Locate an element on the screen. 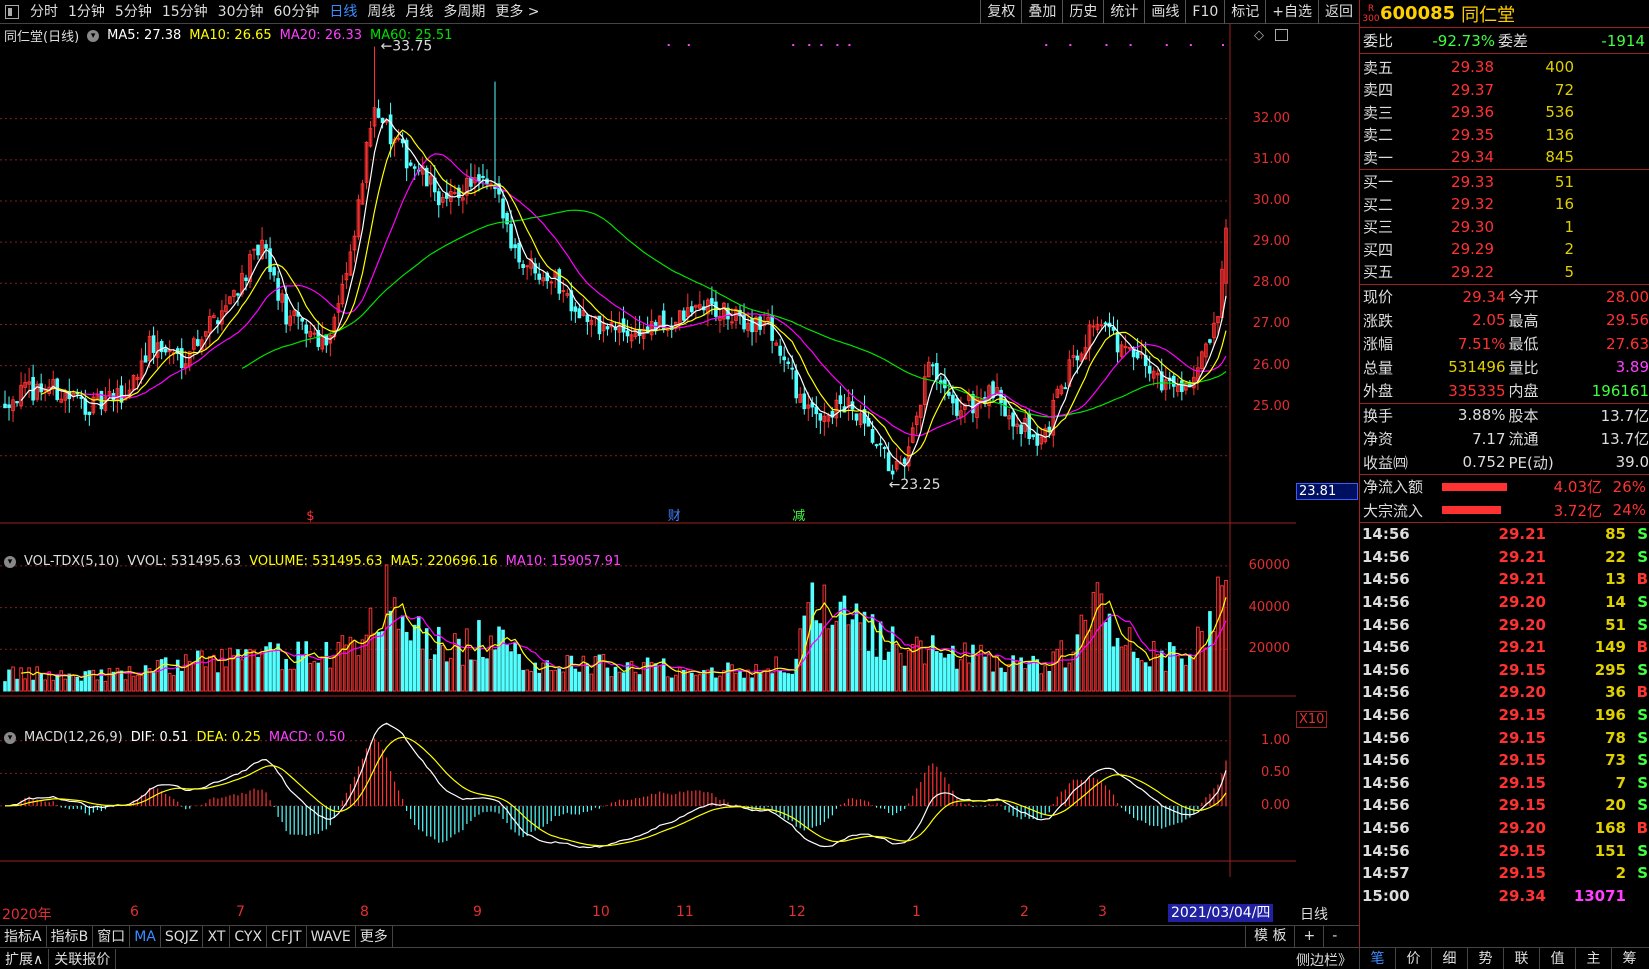  indicator-tab: 指标B is located at coordinates (70, 936).